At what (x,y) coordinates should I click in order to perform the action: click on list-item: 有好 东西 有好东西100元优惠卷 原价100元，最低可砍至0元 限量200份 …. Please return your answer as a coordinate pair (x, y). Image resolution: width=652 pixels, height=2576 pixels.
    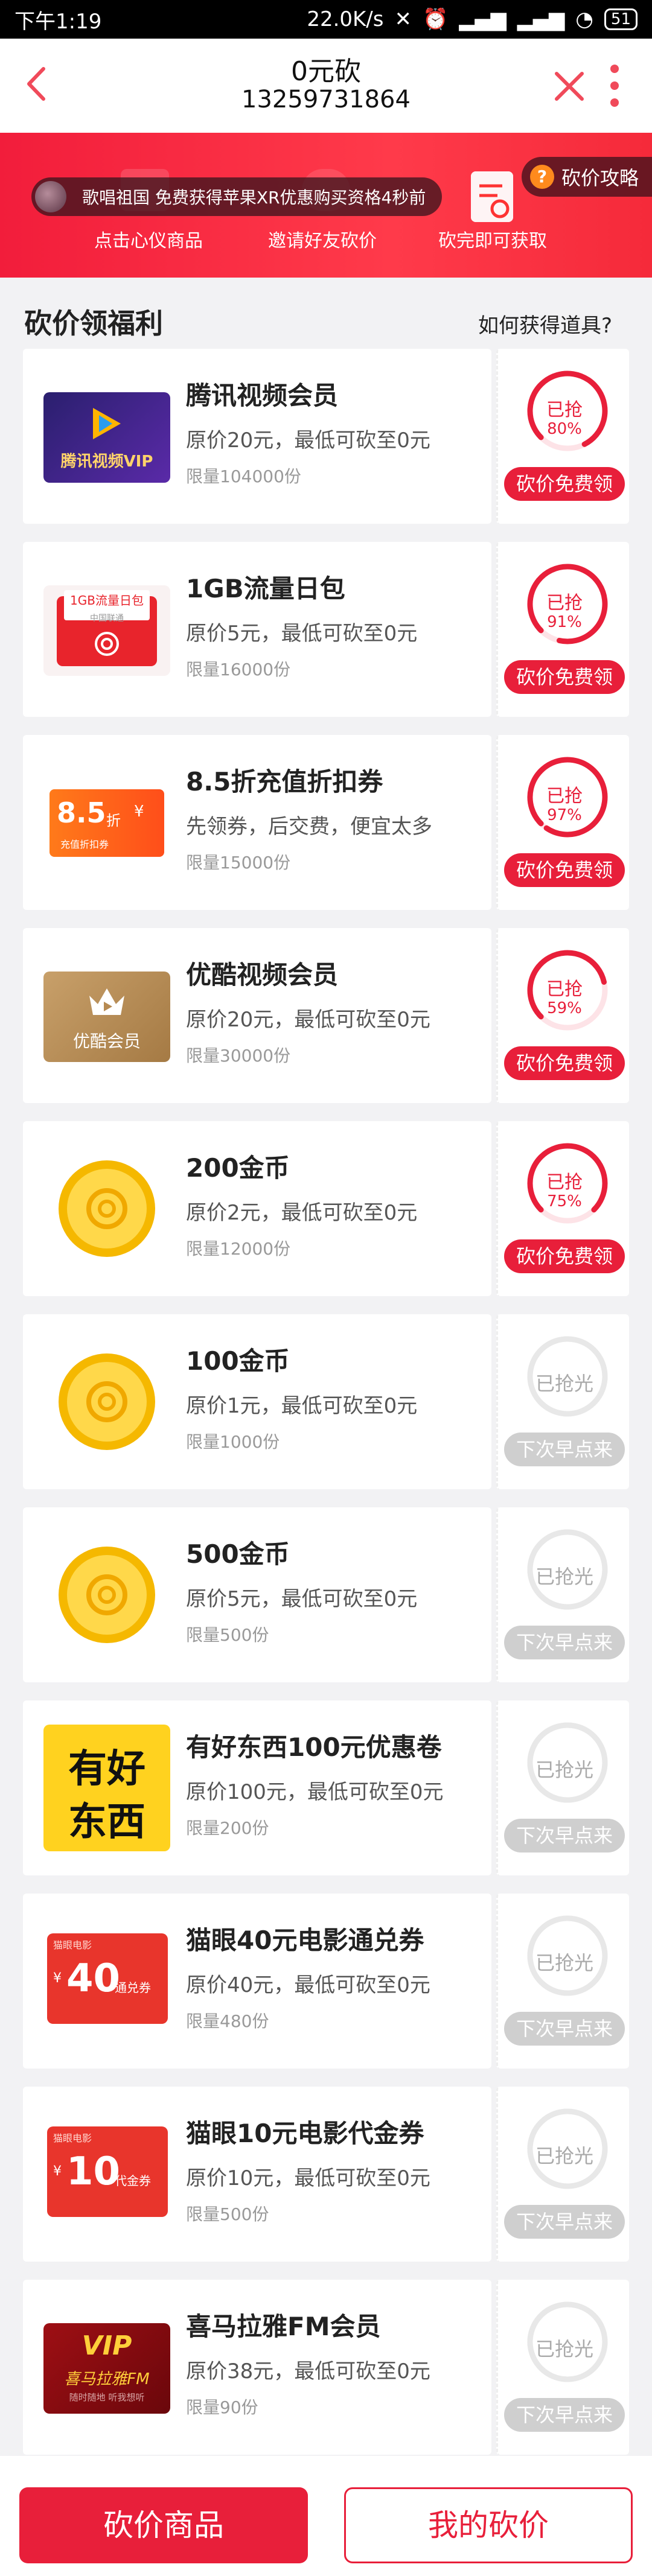
    Looking at the image, I should click on (326, 1787).